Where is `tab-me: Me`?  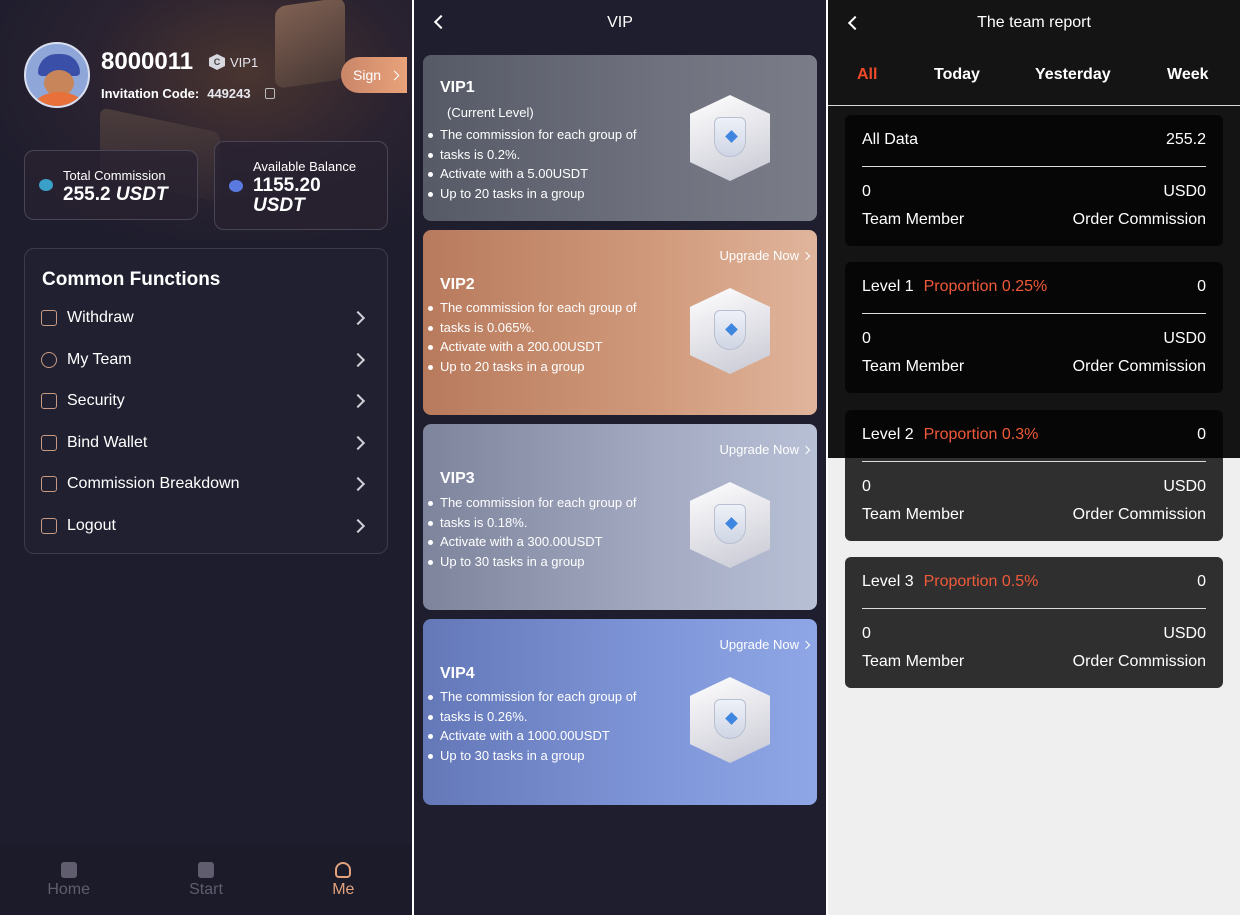
tab-me: Me is located at coordinates (343, 880).